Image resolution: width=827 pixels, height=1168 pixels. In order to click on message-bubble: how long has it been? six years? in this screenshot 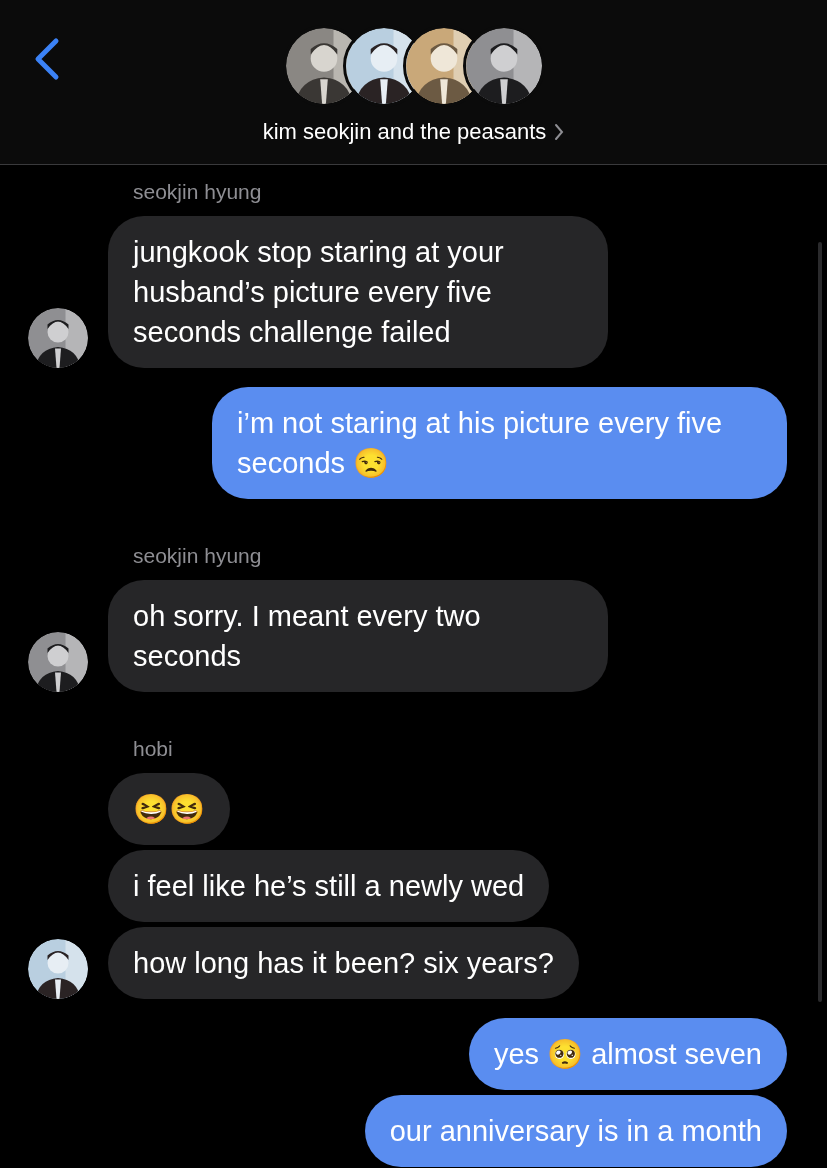, I will do `click(343, 963)`.